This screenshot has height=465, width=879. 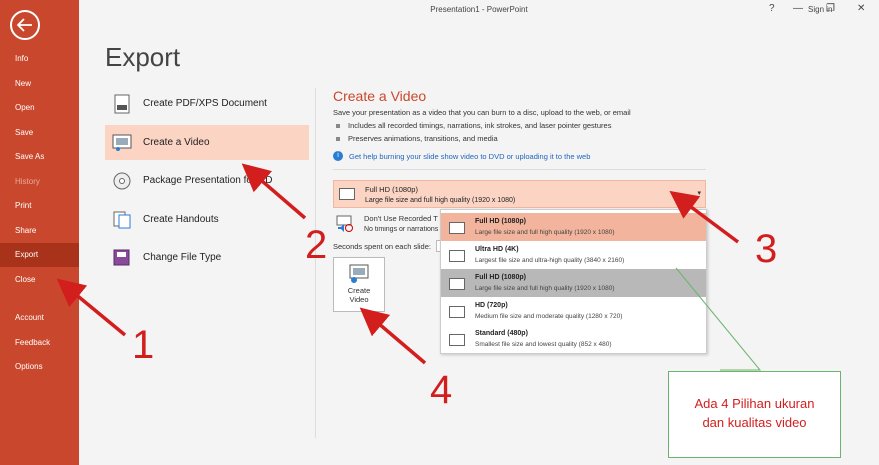 What do you see at coordinates (316, 245) in the screenshot?
I see `number-2: 2` at bounding box center [316, 245].